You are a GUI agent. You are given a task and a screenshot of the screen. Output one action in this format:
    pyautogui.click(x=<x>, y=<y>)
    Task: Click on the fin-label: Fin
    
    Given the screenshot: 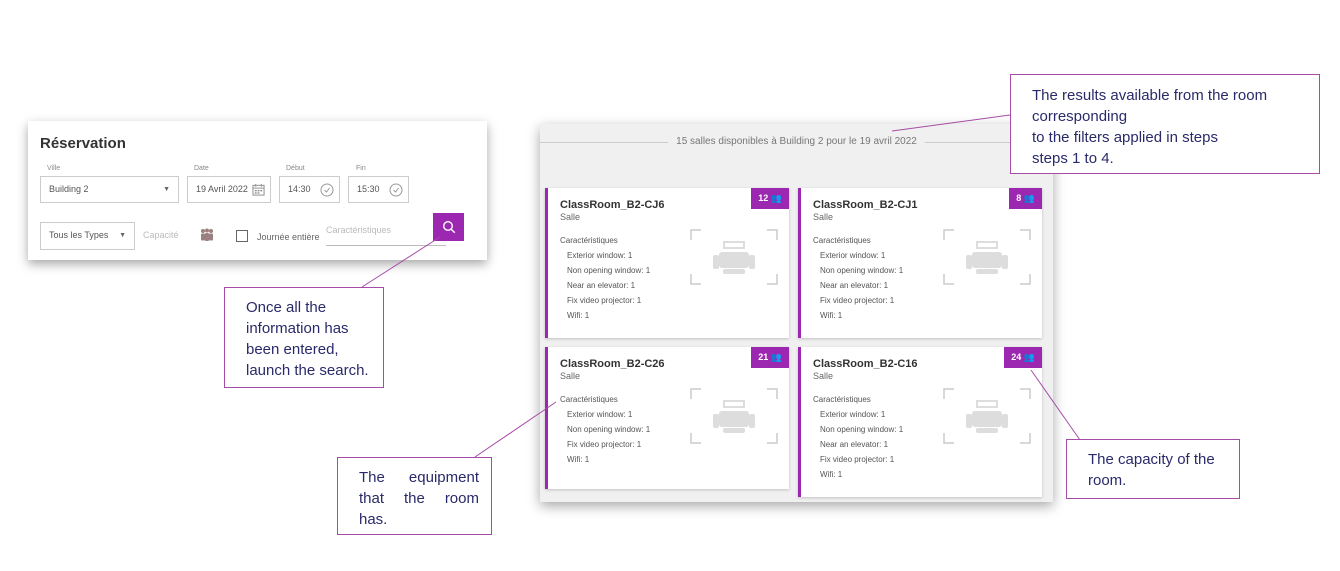 What is the action you would take?
    pyautogui.click(x=361, y=168)
    